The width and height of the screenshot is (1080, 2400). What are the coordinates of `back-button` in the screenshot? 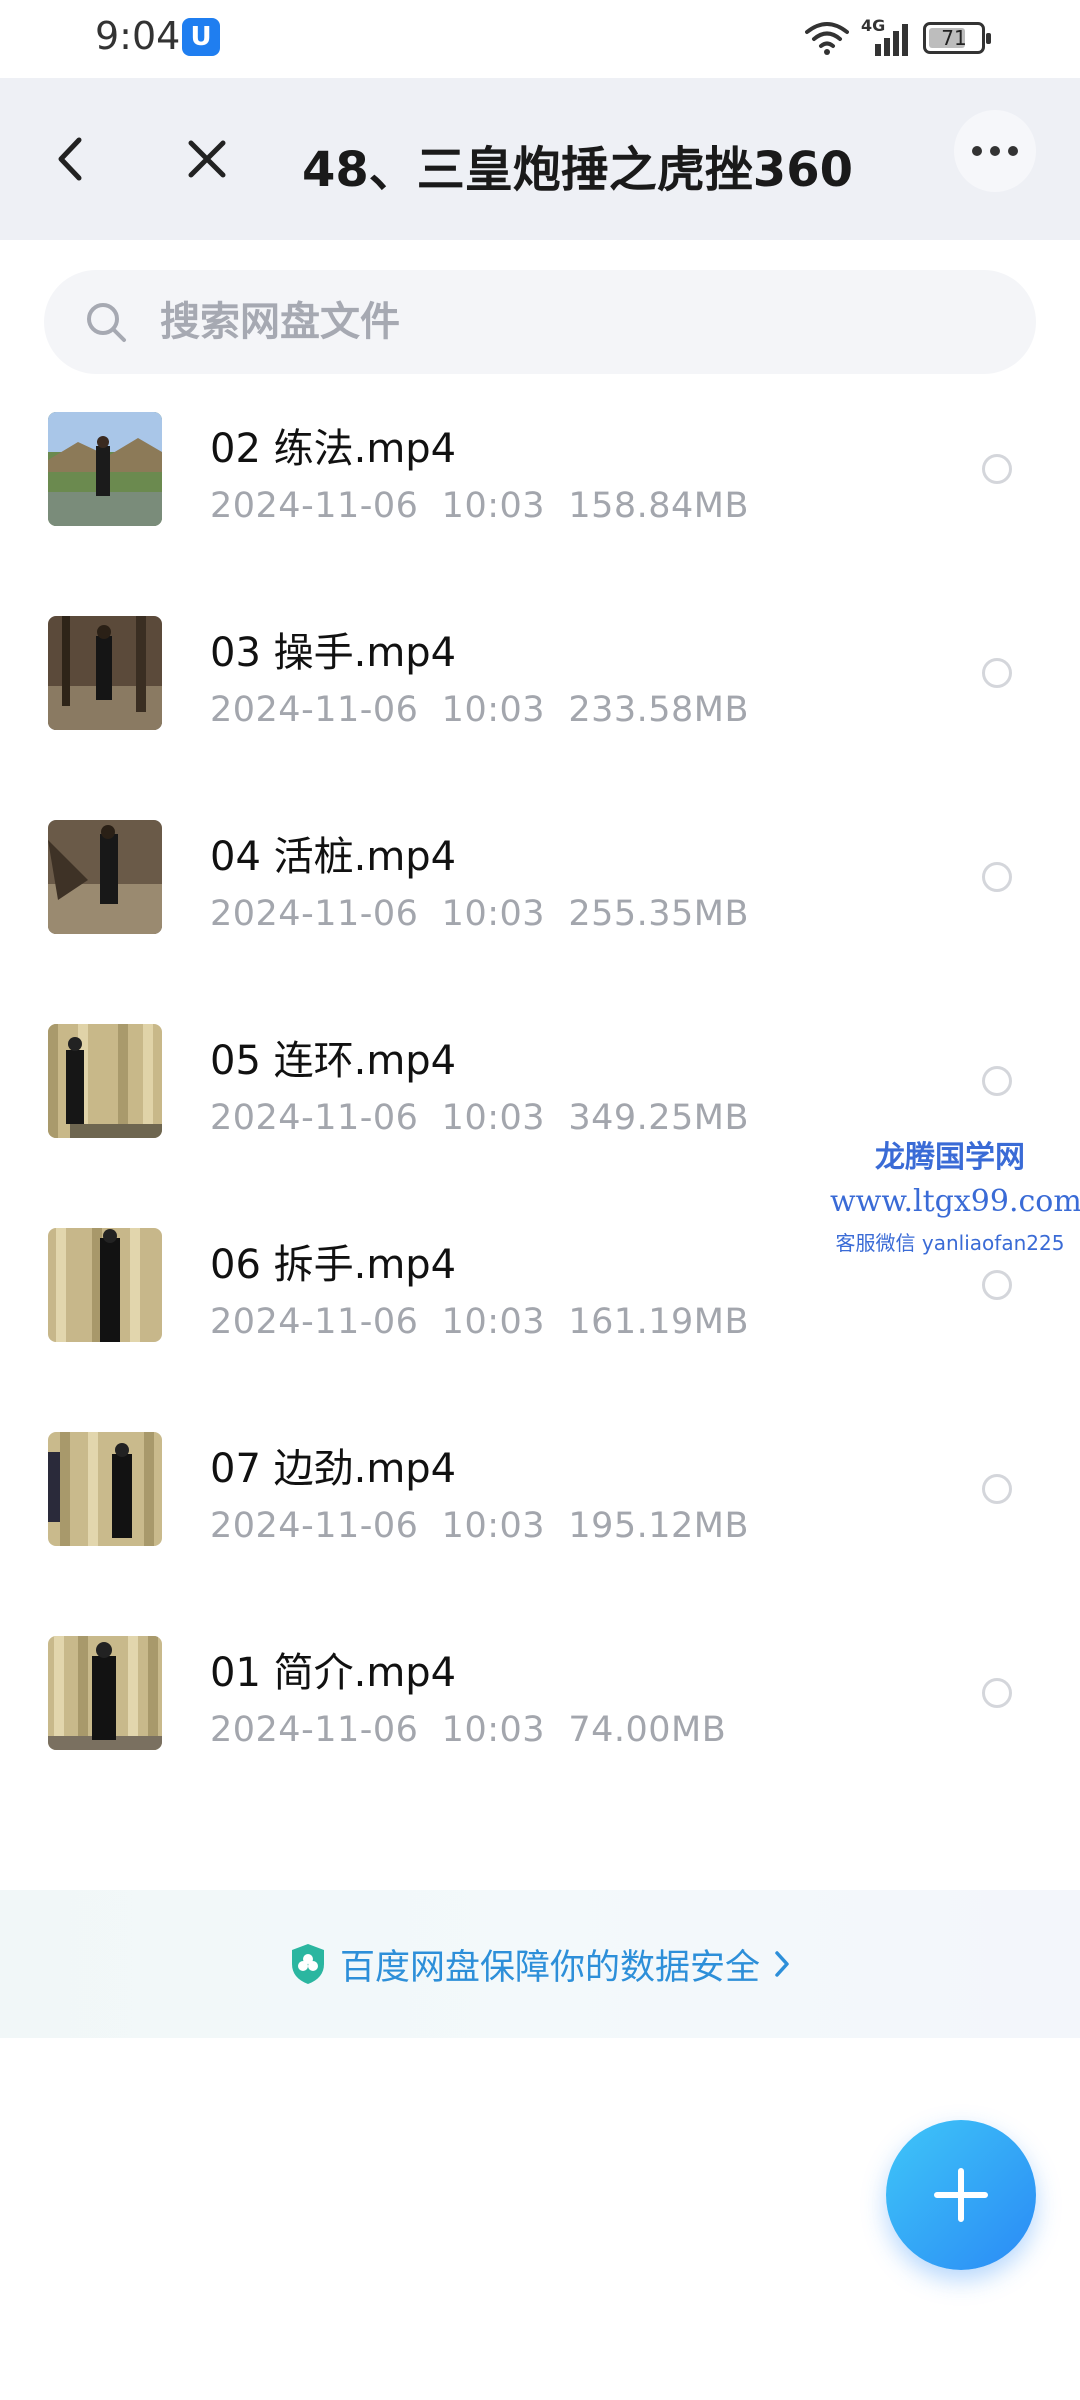 It's located at (71, 159).